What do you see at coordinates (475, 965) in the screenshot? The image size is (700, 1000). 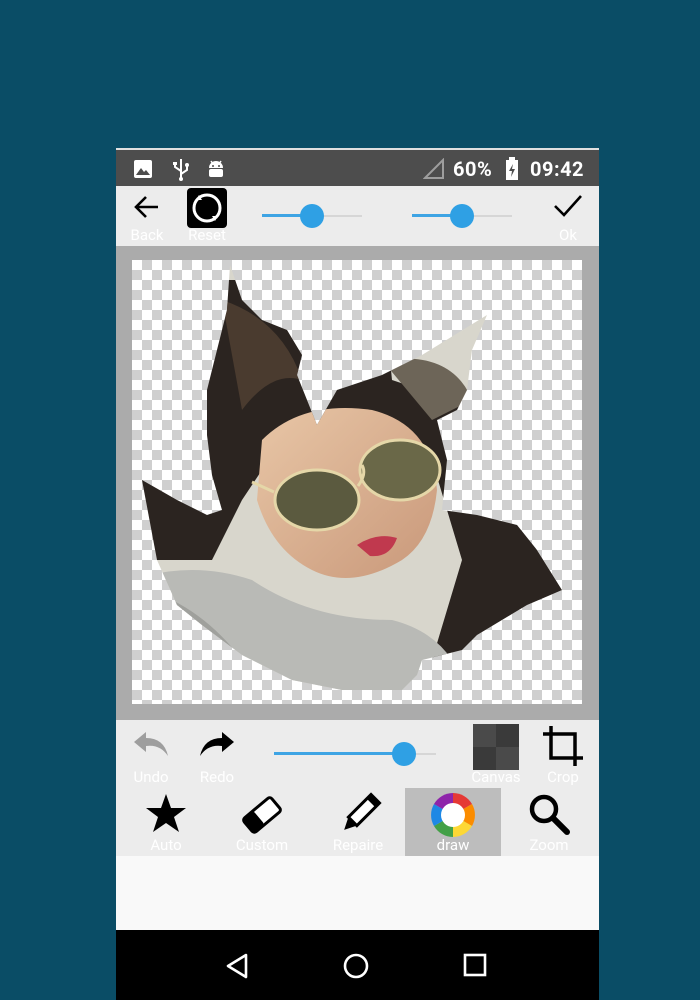 I see `recents-nav-icon` at bounding box center [475, 965].